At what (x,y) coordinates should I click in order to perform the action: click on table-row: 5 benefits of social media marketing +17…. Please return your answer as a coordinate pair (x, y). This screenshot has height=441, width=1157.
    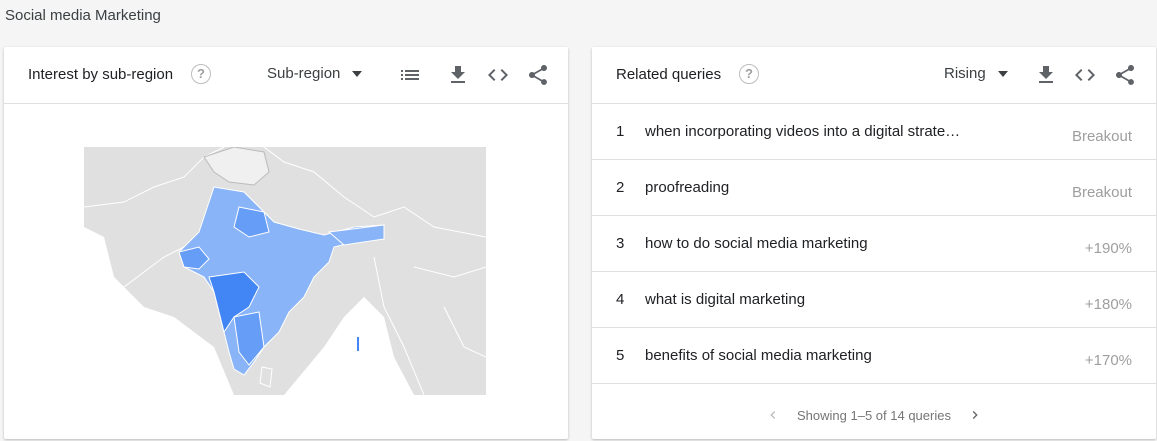
    Looking at the image, I should click on (874, 356).